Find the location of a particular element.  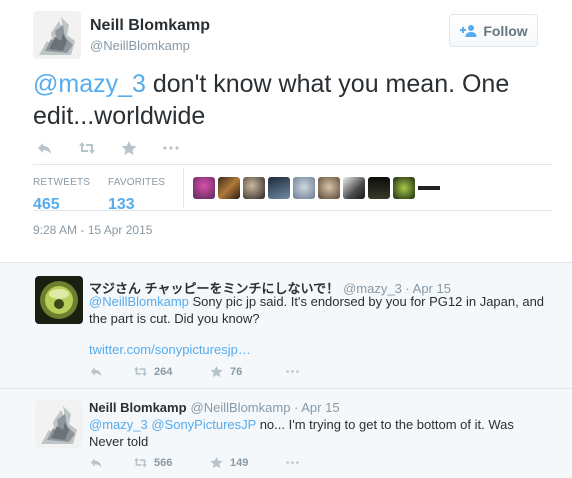

follow-label: Follow is located at coordinates (505, 30).